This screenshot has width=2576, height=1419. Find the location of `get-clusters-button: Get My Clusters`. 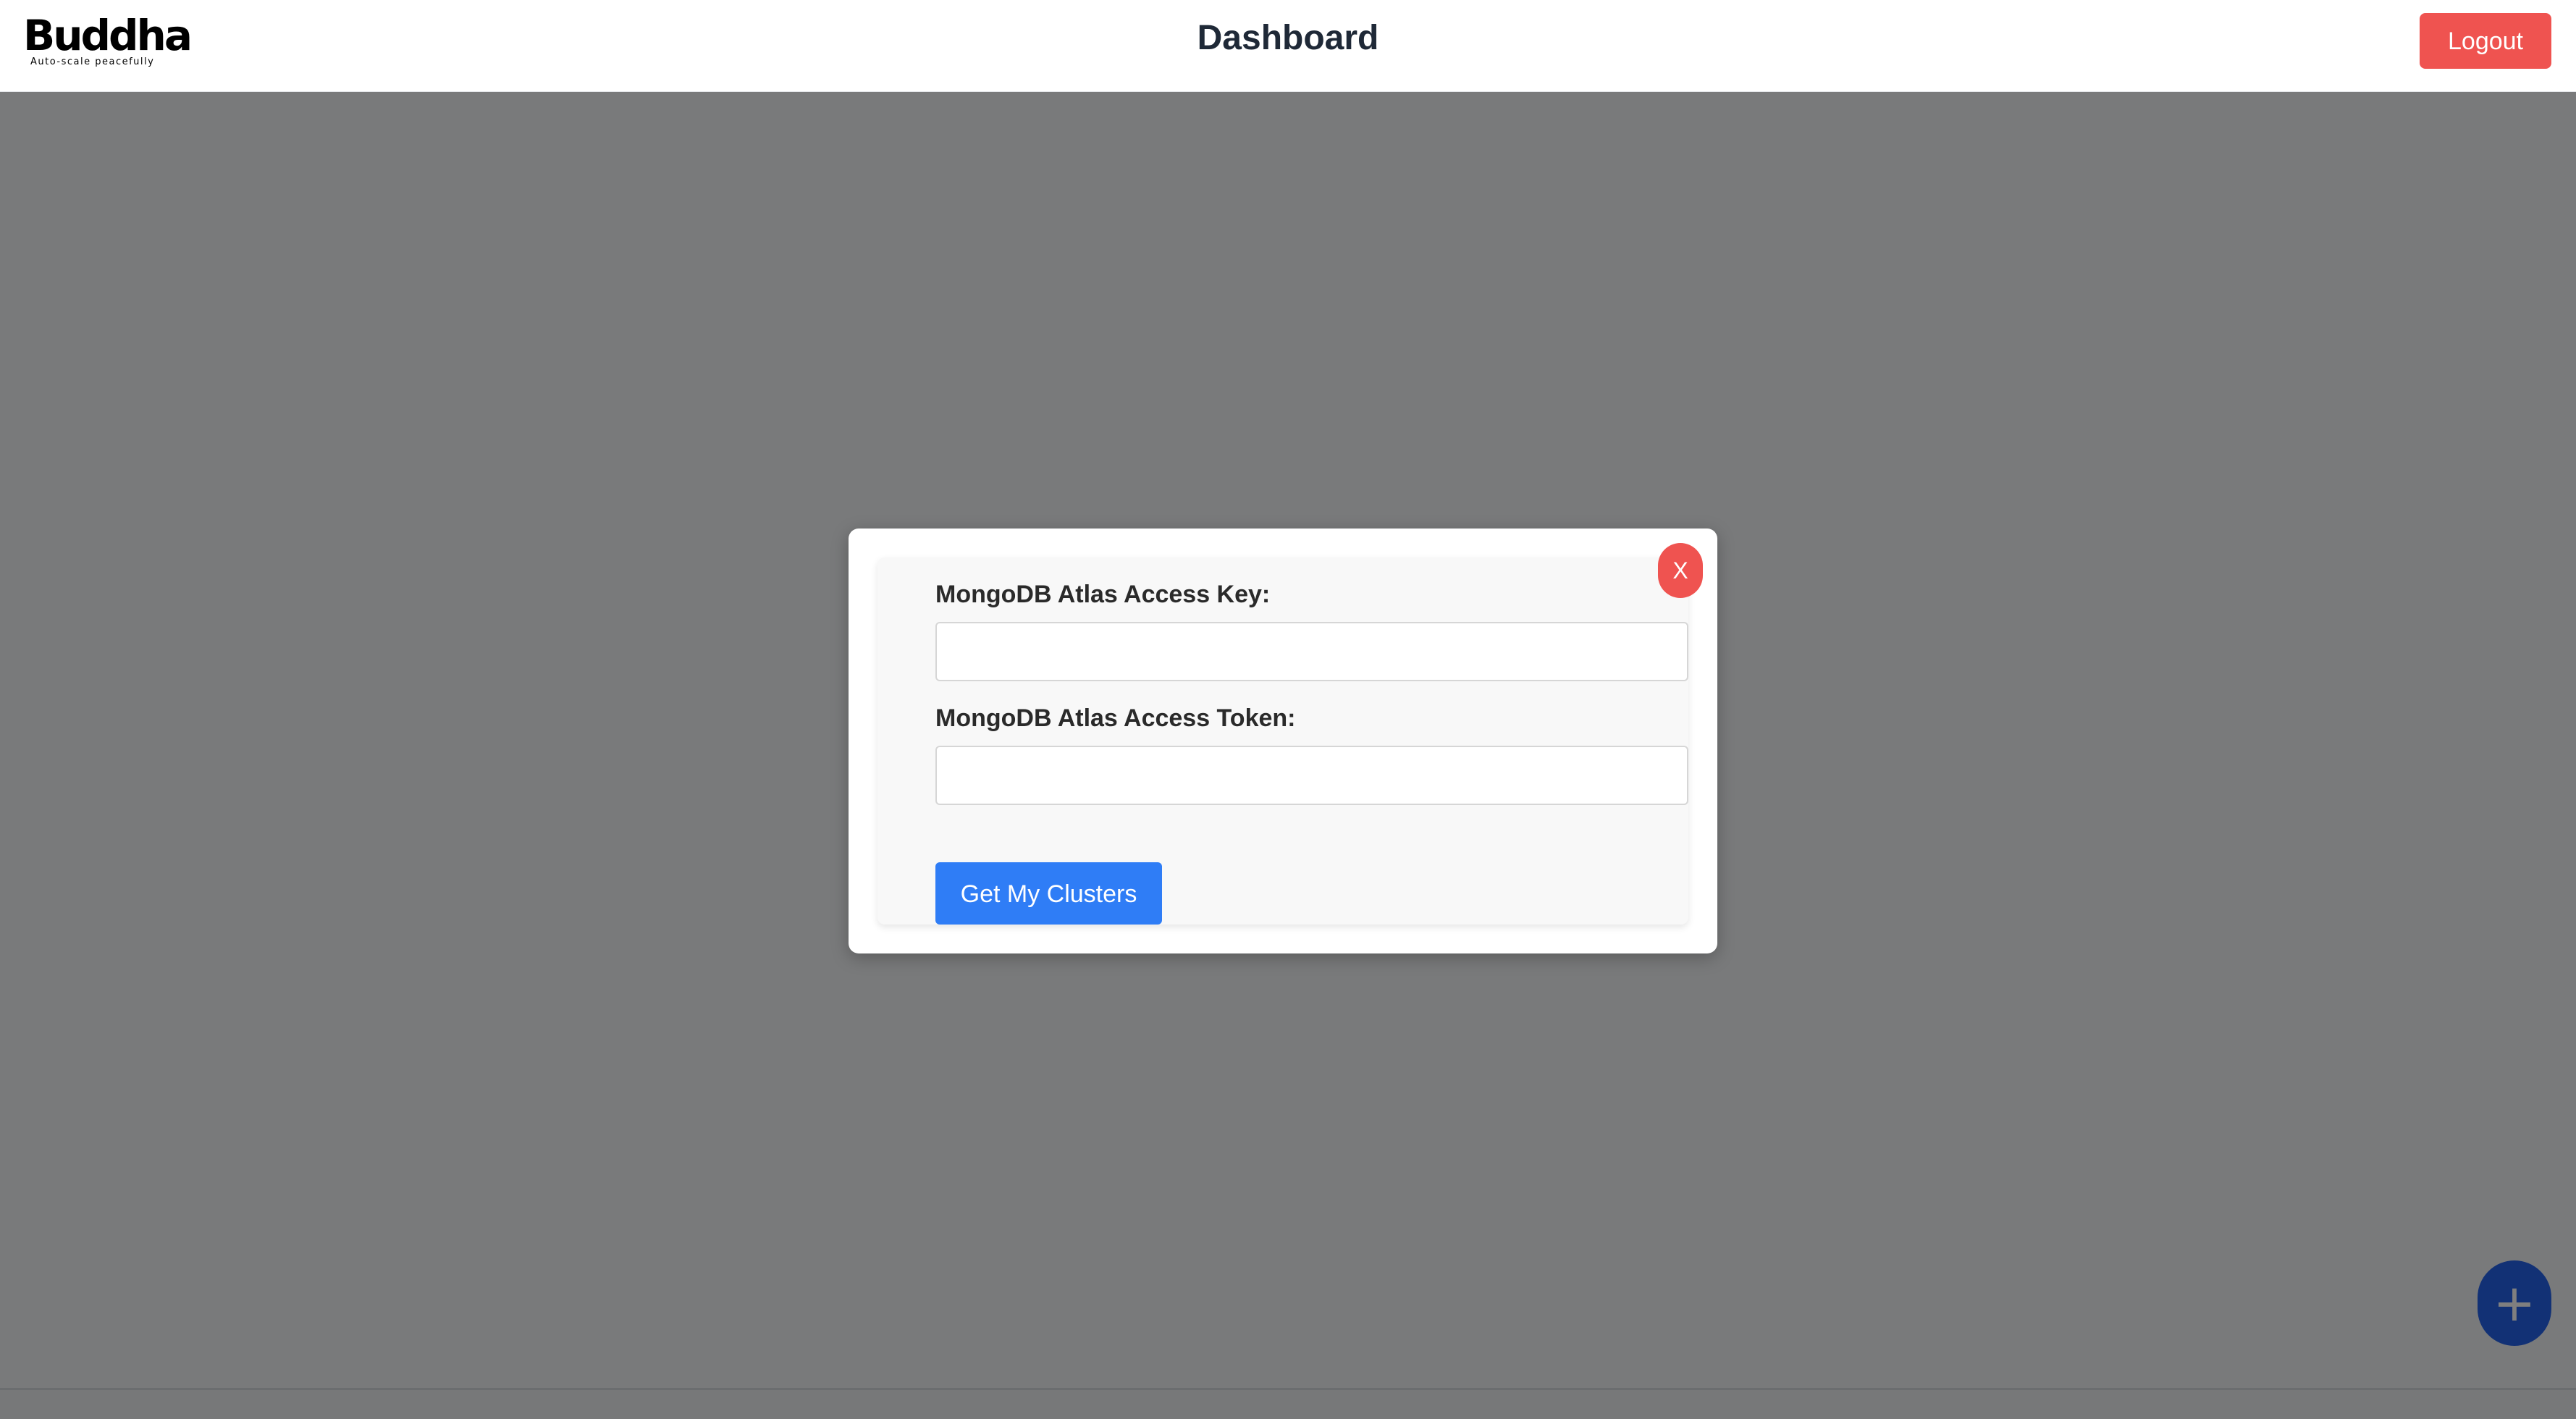

get-clusters-button: Get My Clusters is located at coordinates (1048, 893).